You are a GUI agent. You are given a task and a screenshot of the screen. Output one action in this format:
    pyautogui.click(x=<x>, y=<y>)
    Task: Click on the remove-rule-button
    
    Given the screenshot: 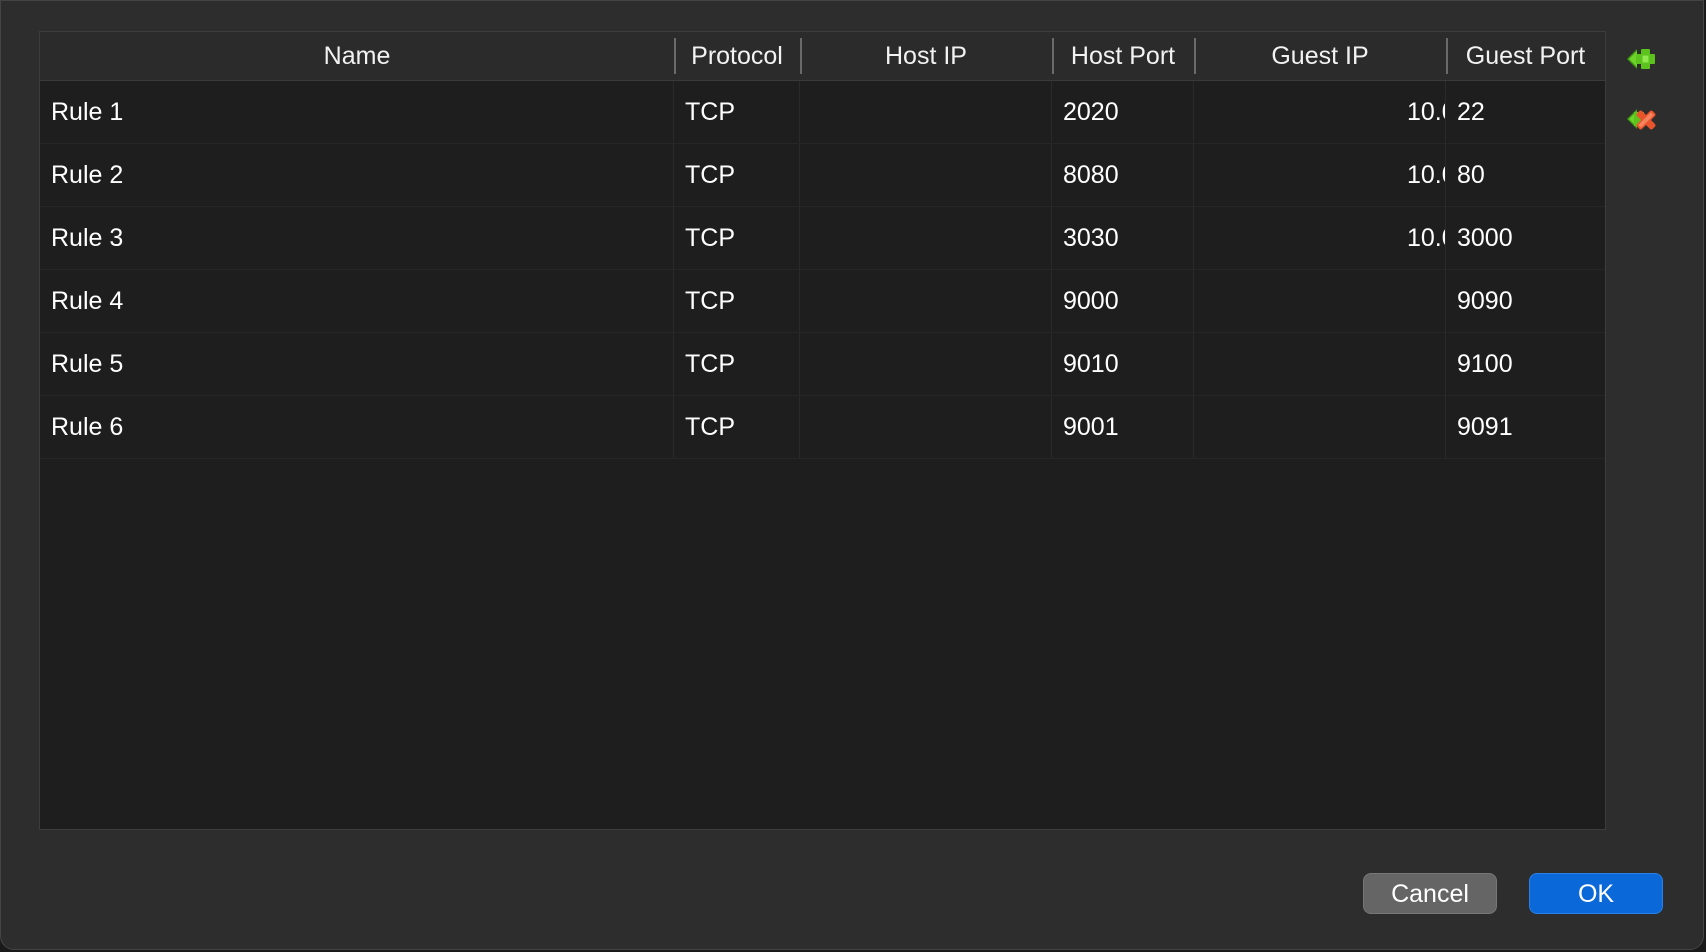 What is the action you would take?
    pyautogui.click(x=1641, y=119)
    